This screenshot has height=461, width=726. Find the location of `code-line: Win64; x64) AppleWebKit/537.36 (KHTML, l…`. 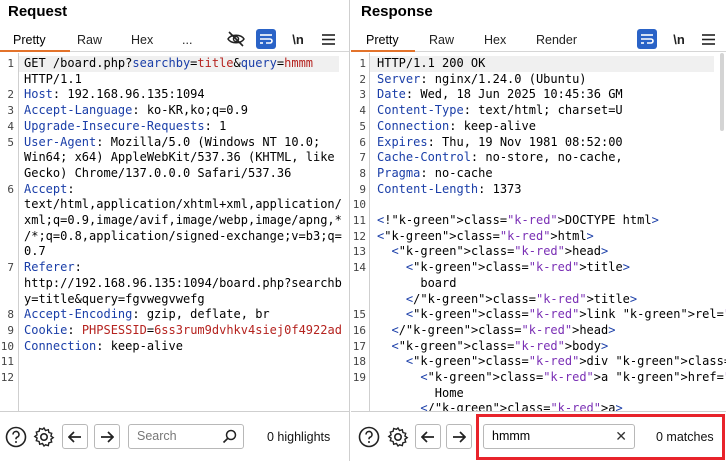

code-line: Win64; x64) AppleWebKit/537.36 (KHTML, l… is located at coordinates (183, 158).